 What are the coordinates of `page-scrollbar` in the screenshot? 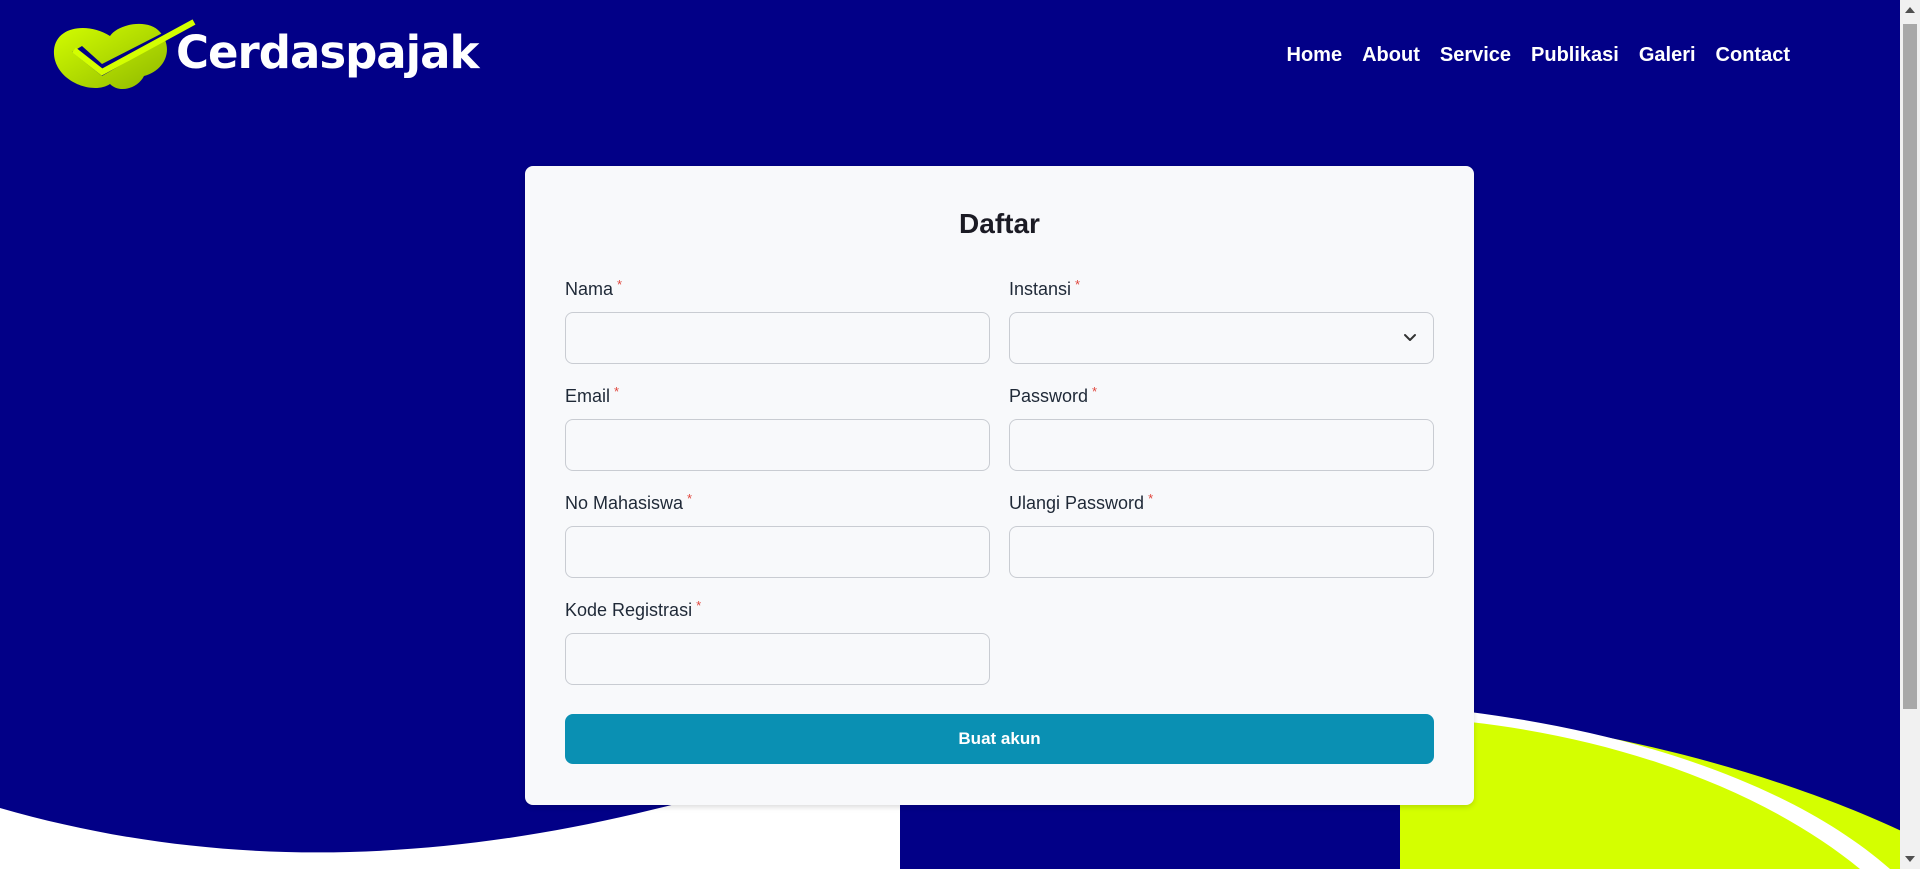 It's located at (1910, 434).